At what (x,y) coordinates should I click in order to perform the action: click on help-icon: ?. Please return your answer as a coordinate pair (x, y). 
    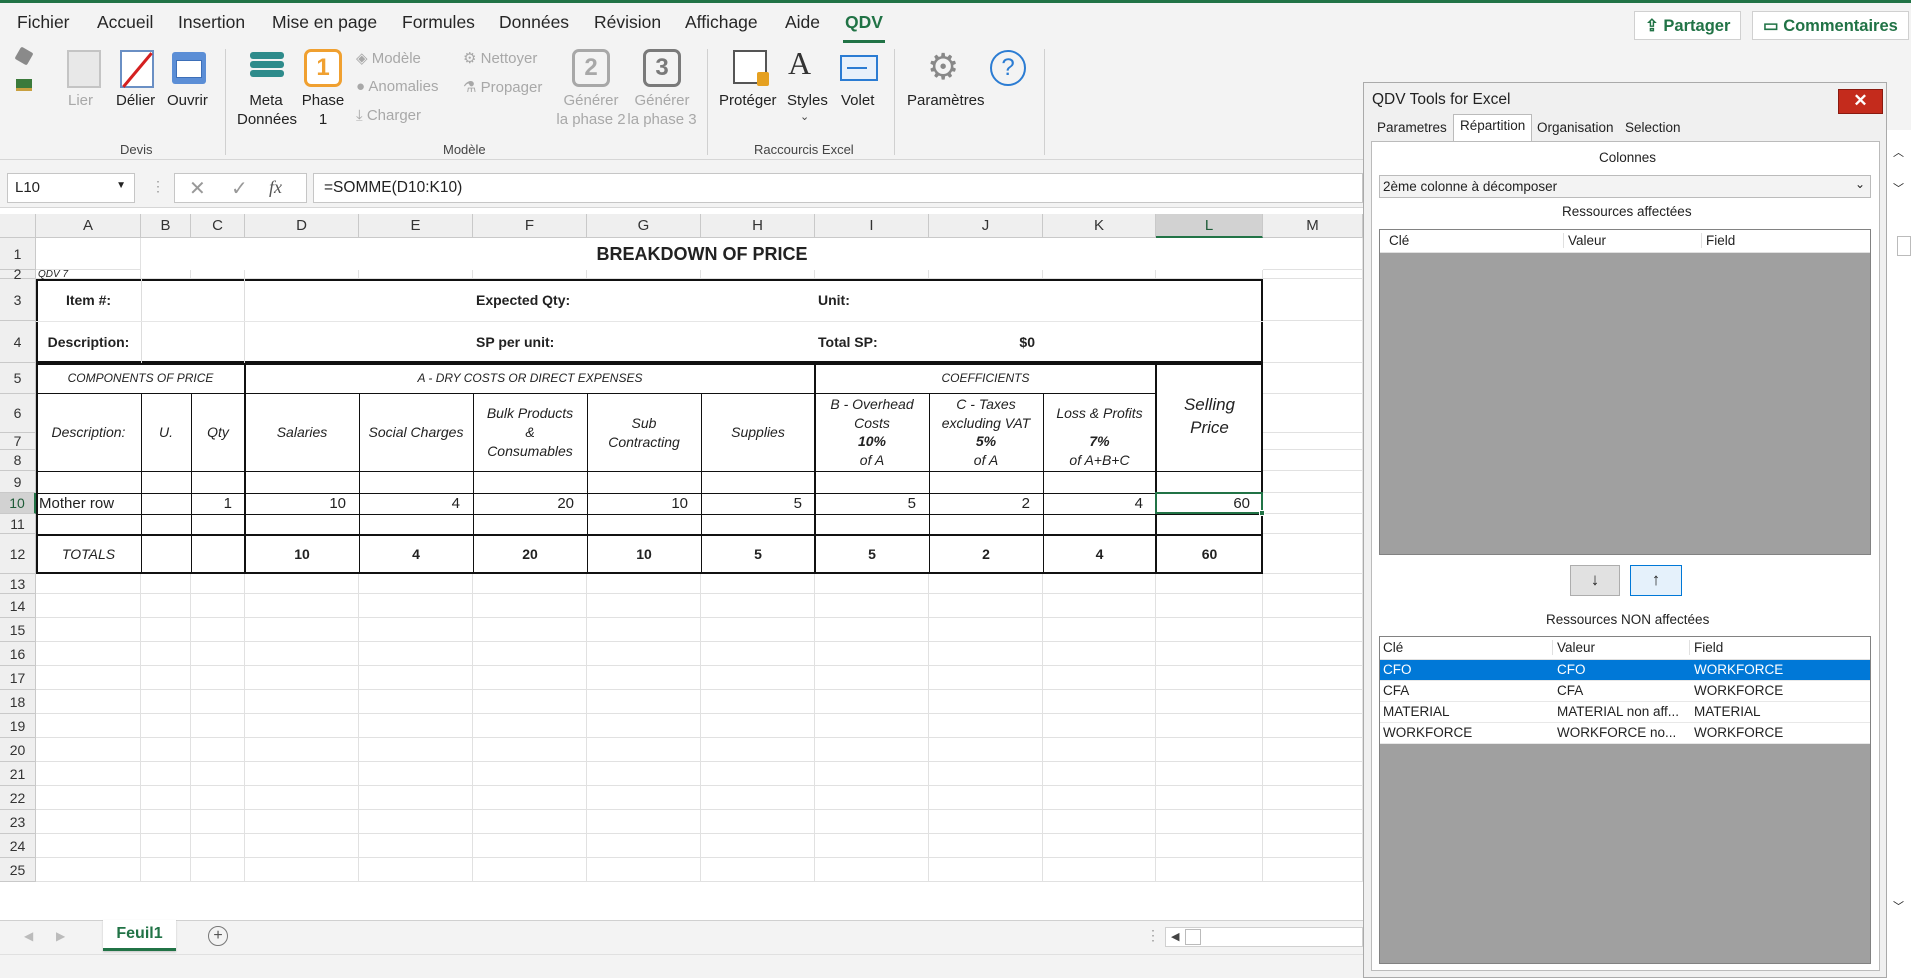
    Looking at the image, I should click on (1008, 68).